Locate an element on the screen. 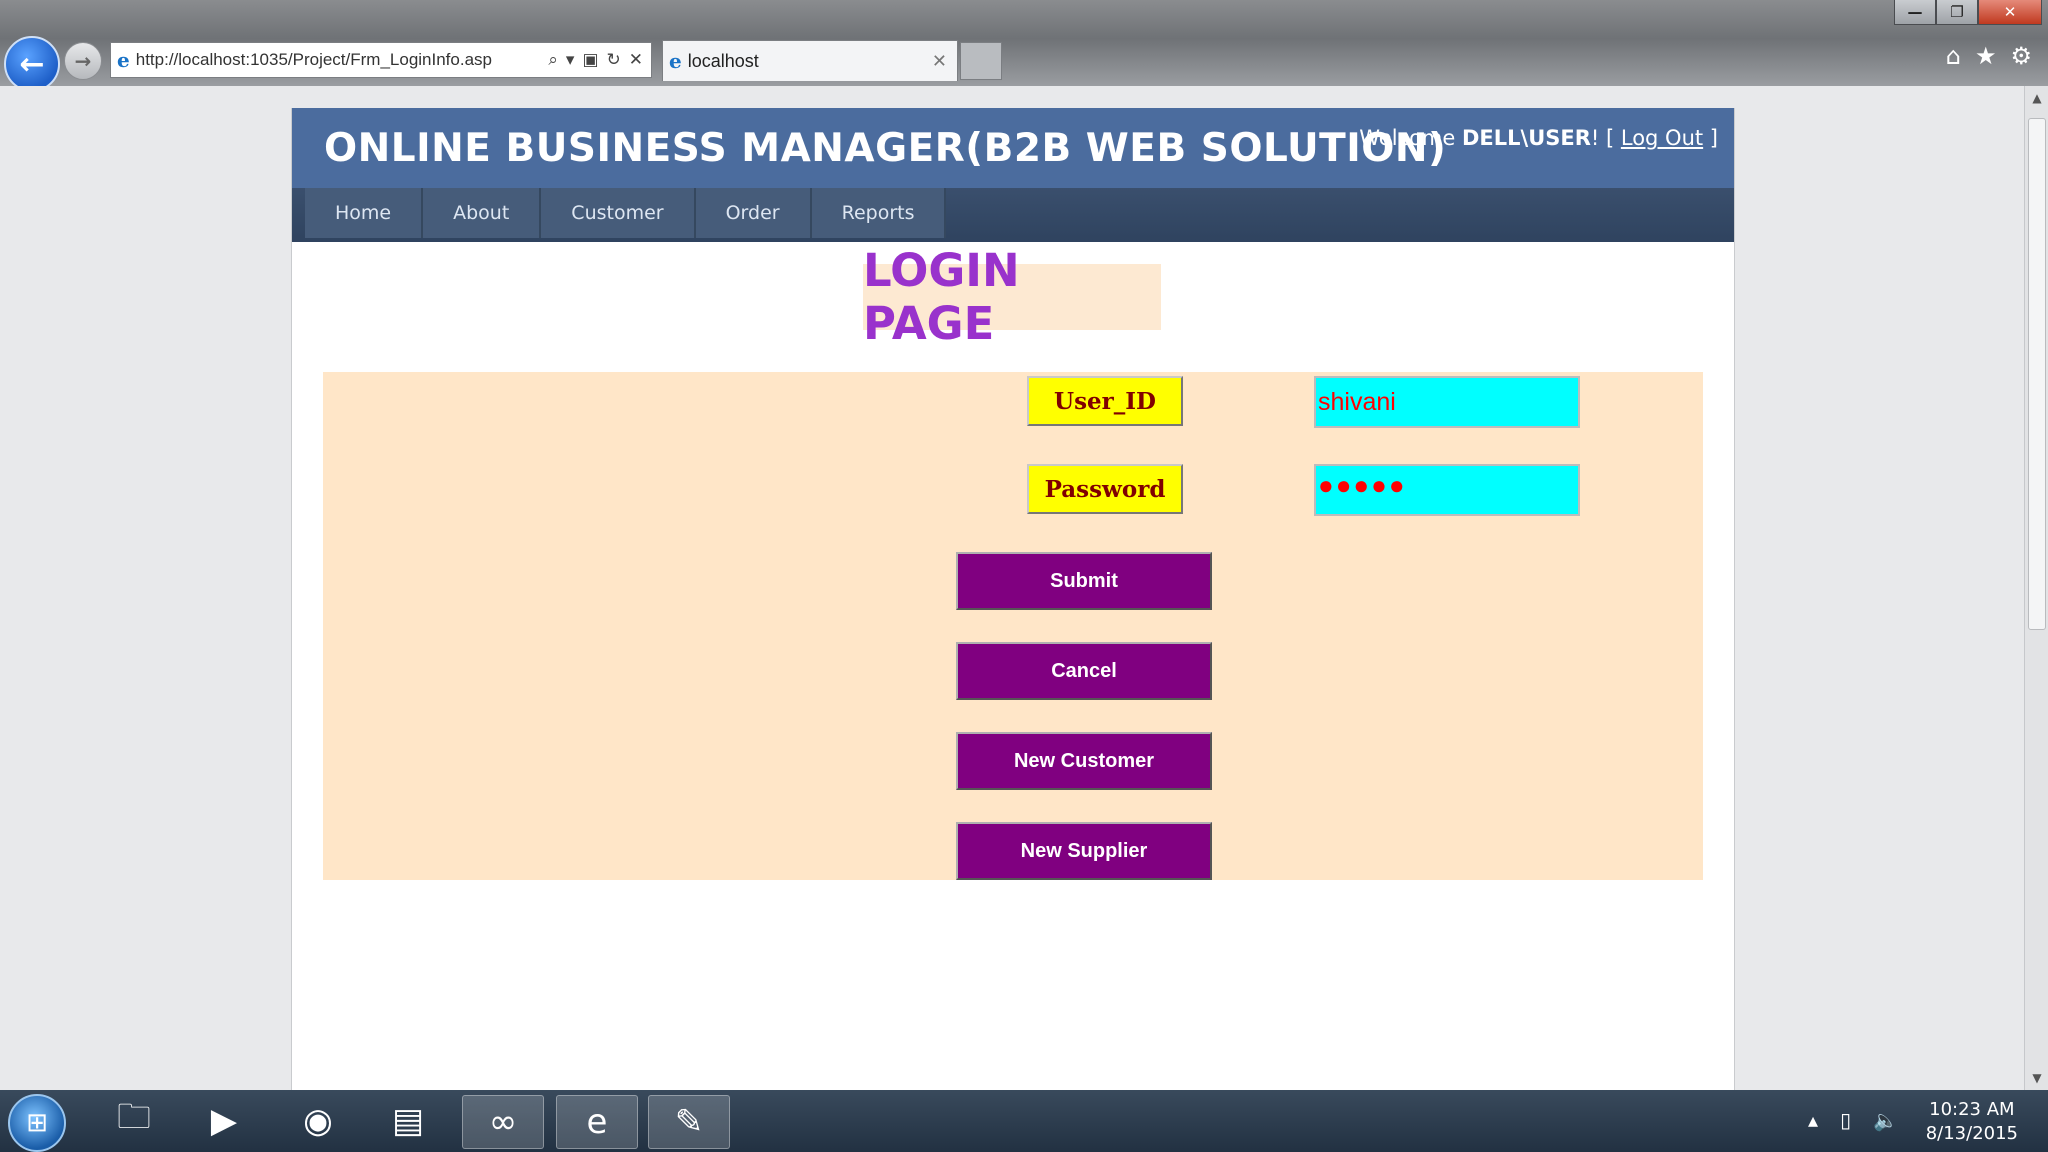 The height and width of the screenshot is (1152, 2048). welcome-prefix: Welcome is located at coordinates (1410, 138).